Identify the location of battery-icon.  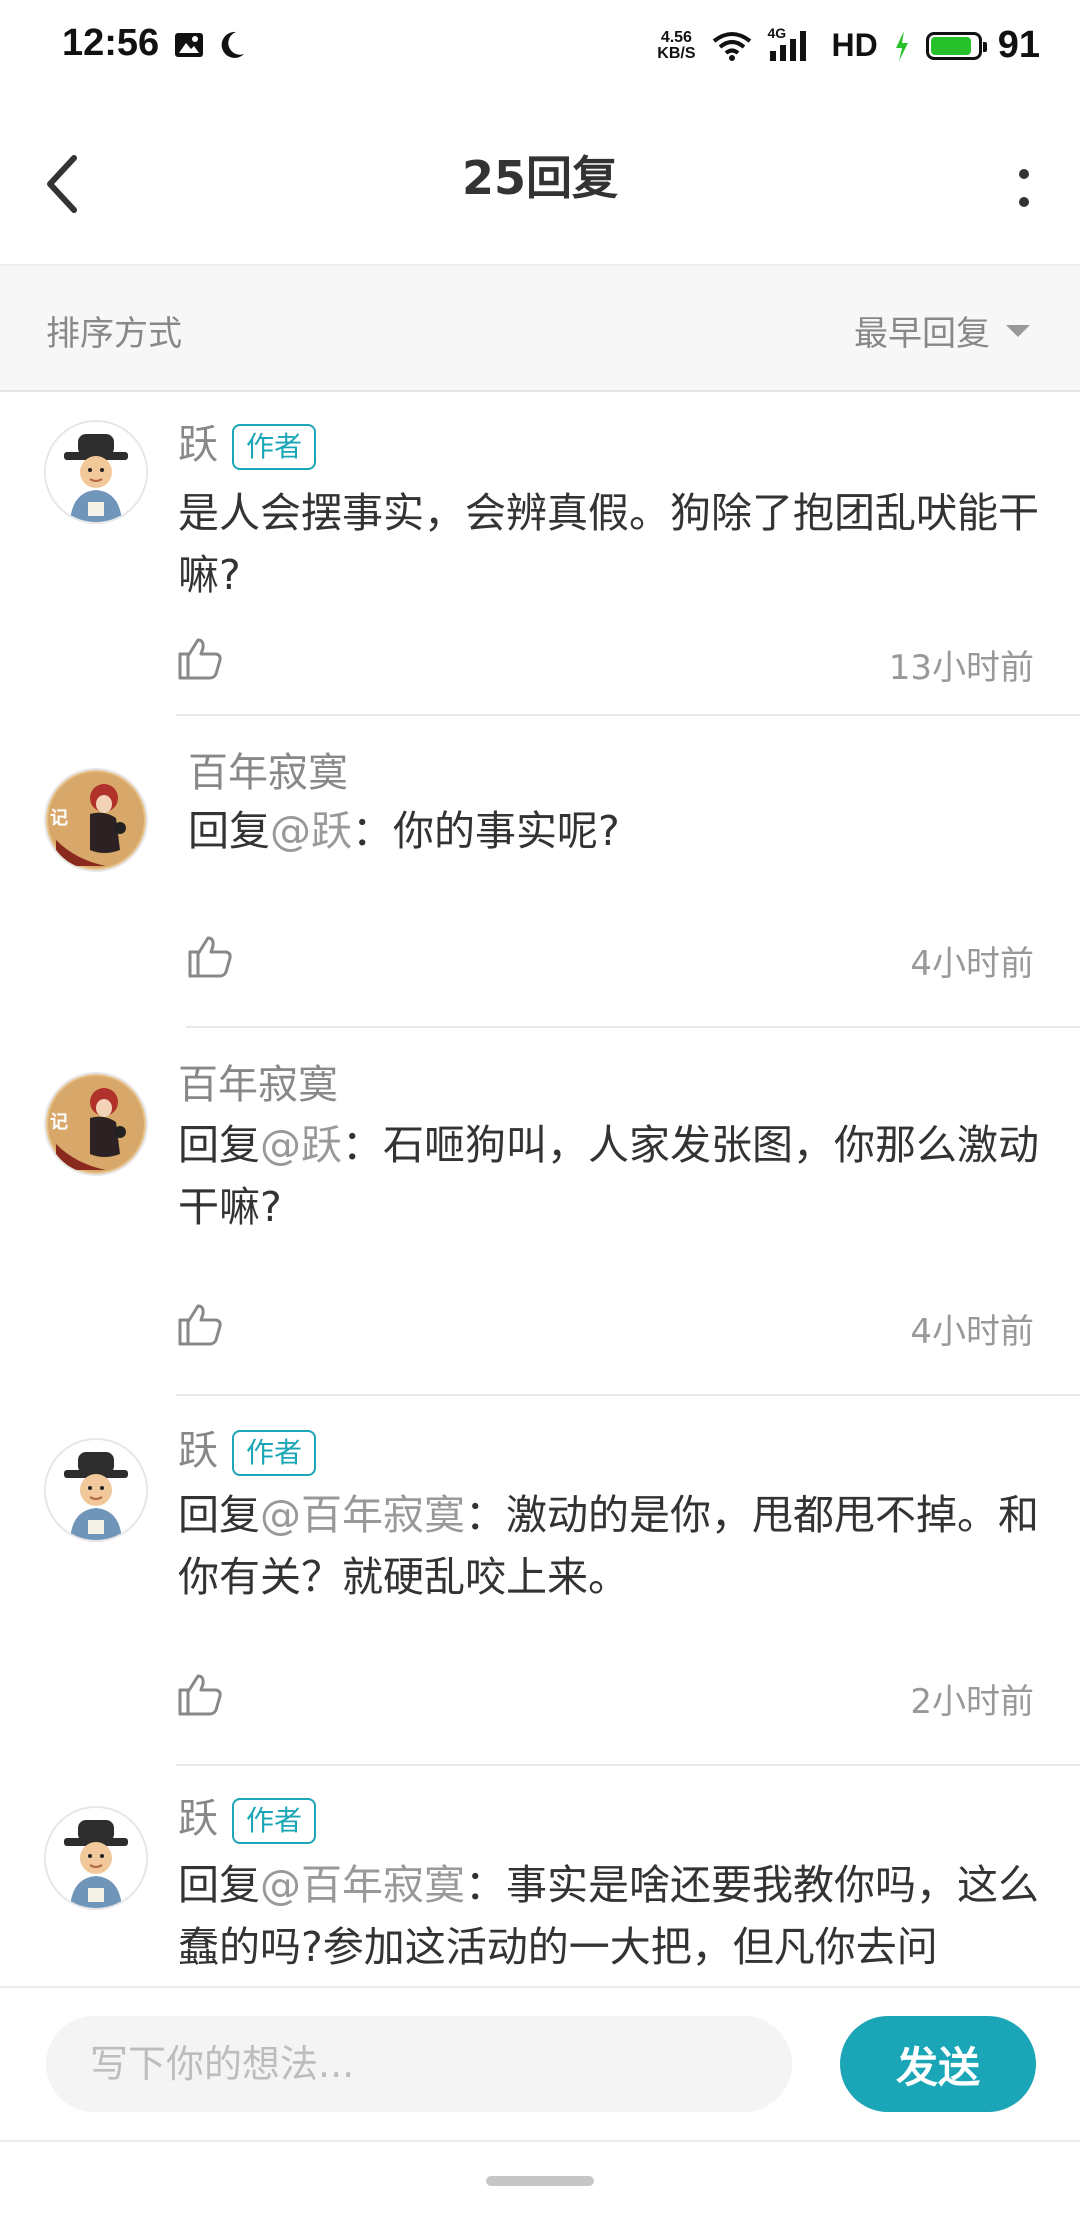
(956, 45).